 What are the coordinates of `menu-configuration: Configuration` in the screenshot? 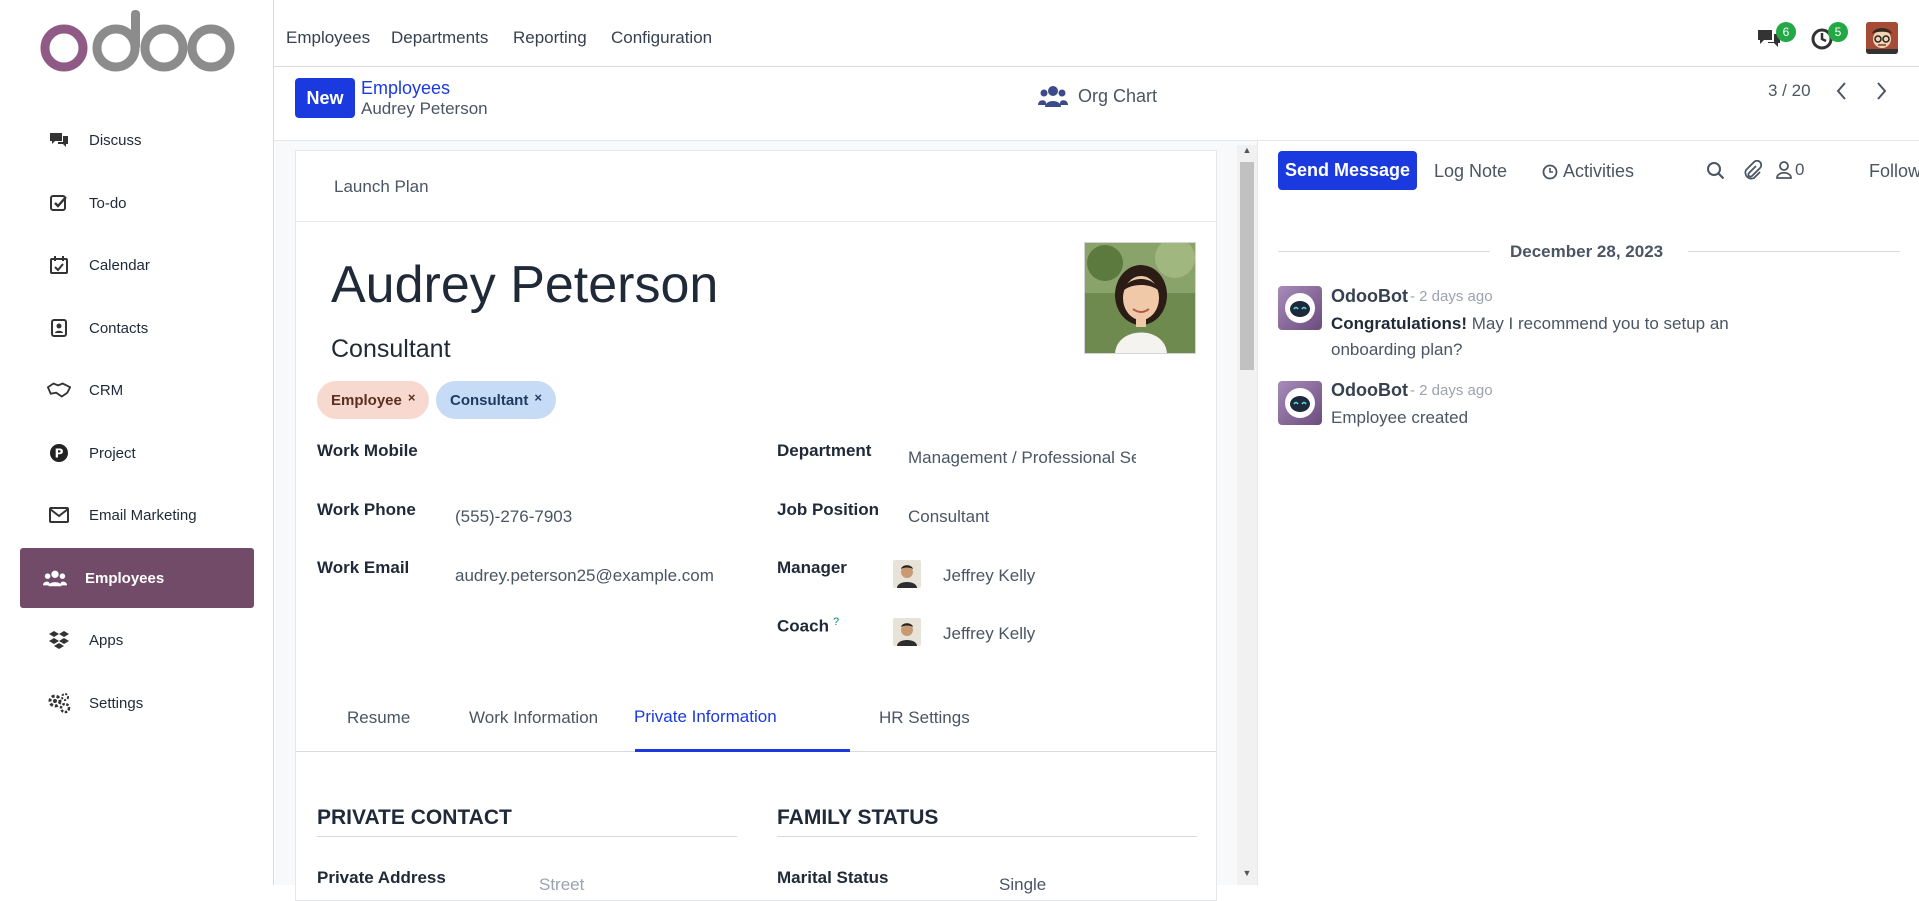 It's located at (661, 38).